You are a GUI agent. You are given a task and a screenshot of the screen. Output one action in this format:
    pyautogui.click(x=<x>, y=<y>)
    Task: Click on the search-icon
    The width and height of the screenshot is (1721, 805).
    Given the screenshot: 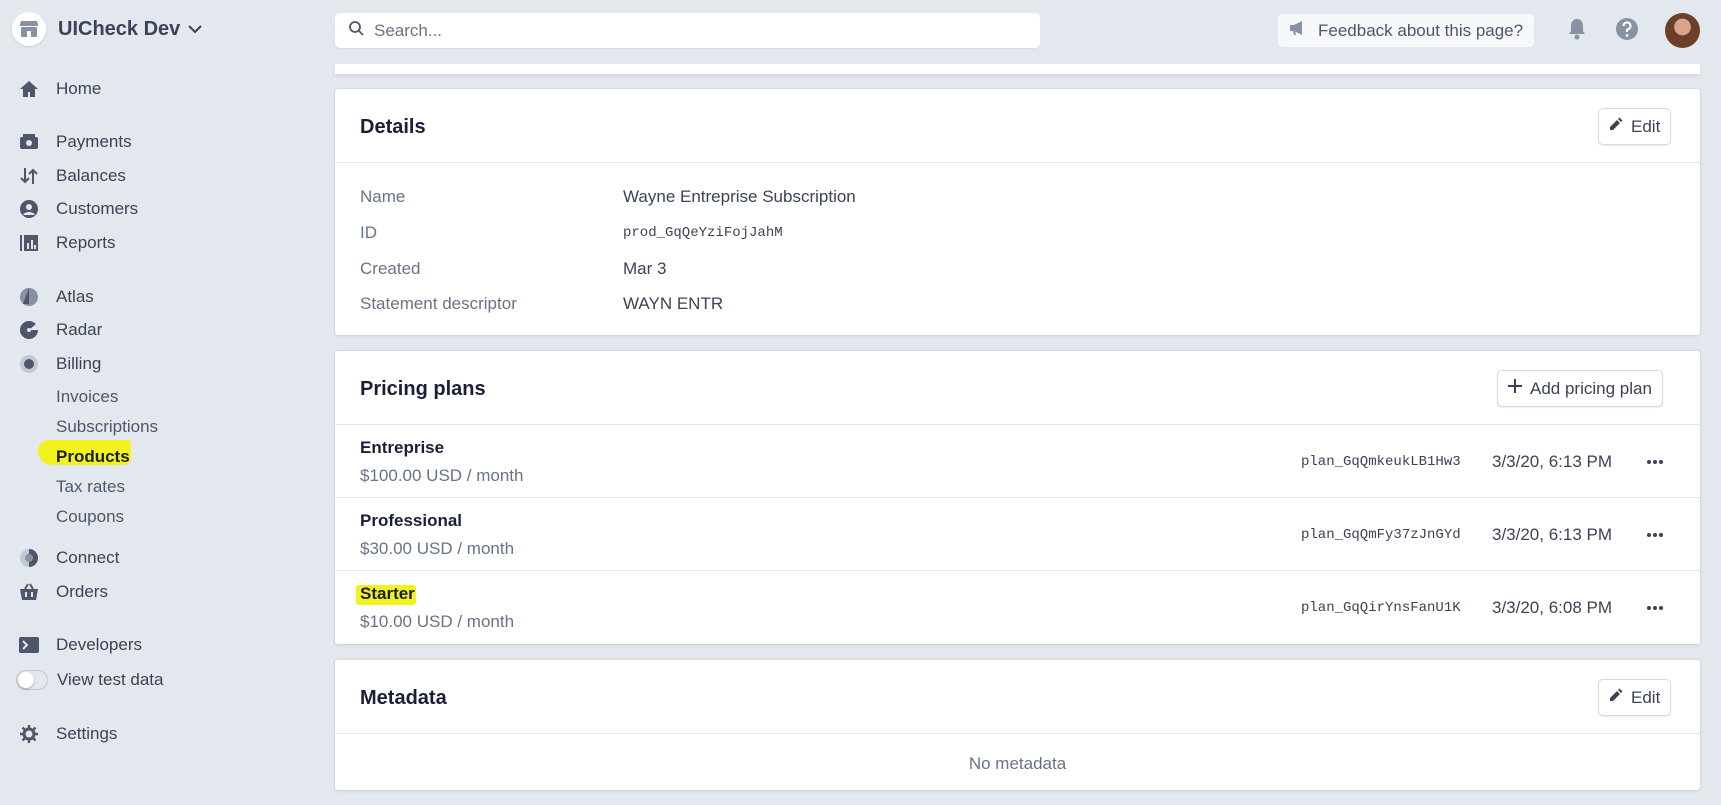 What is the action you would take?
    pyautogui.click(x=356, y=30)
    